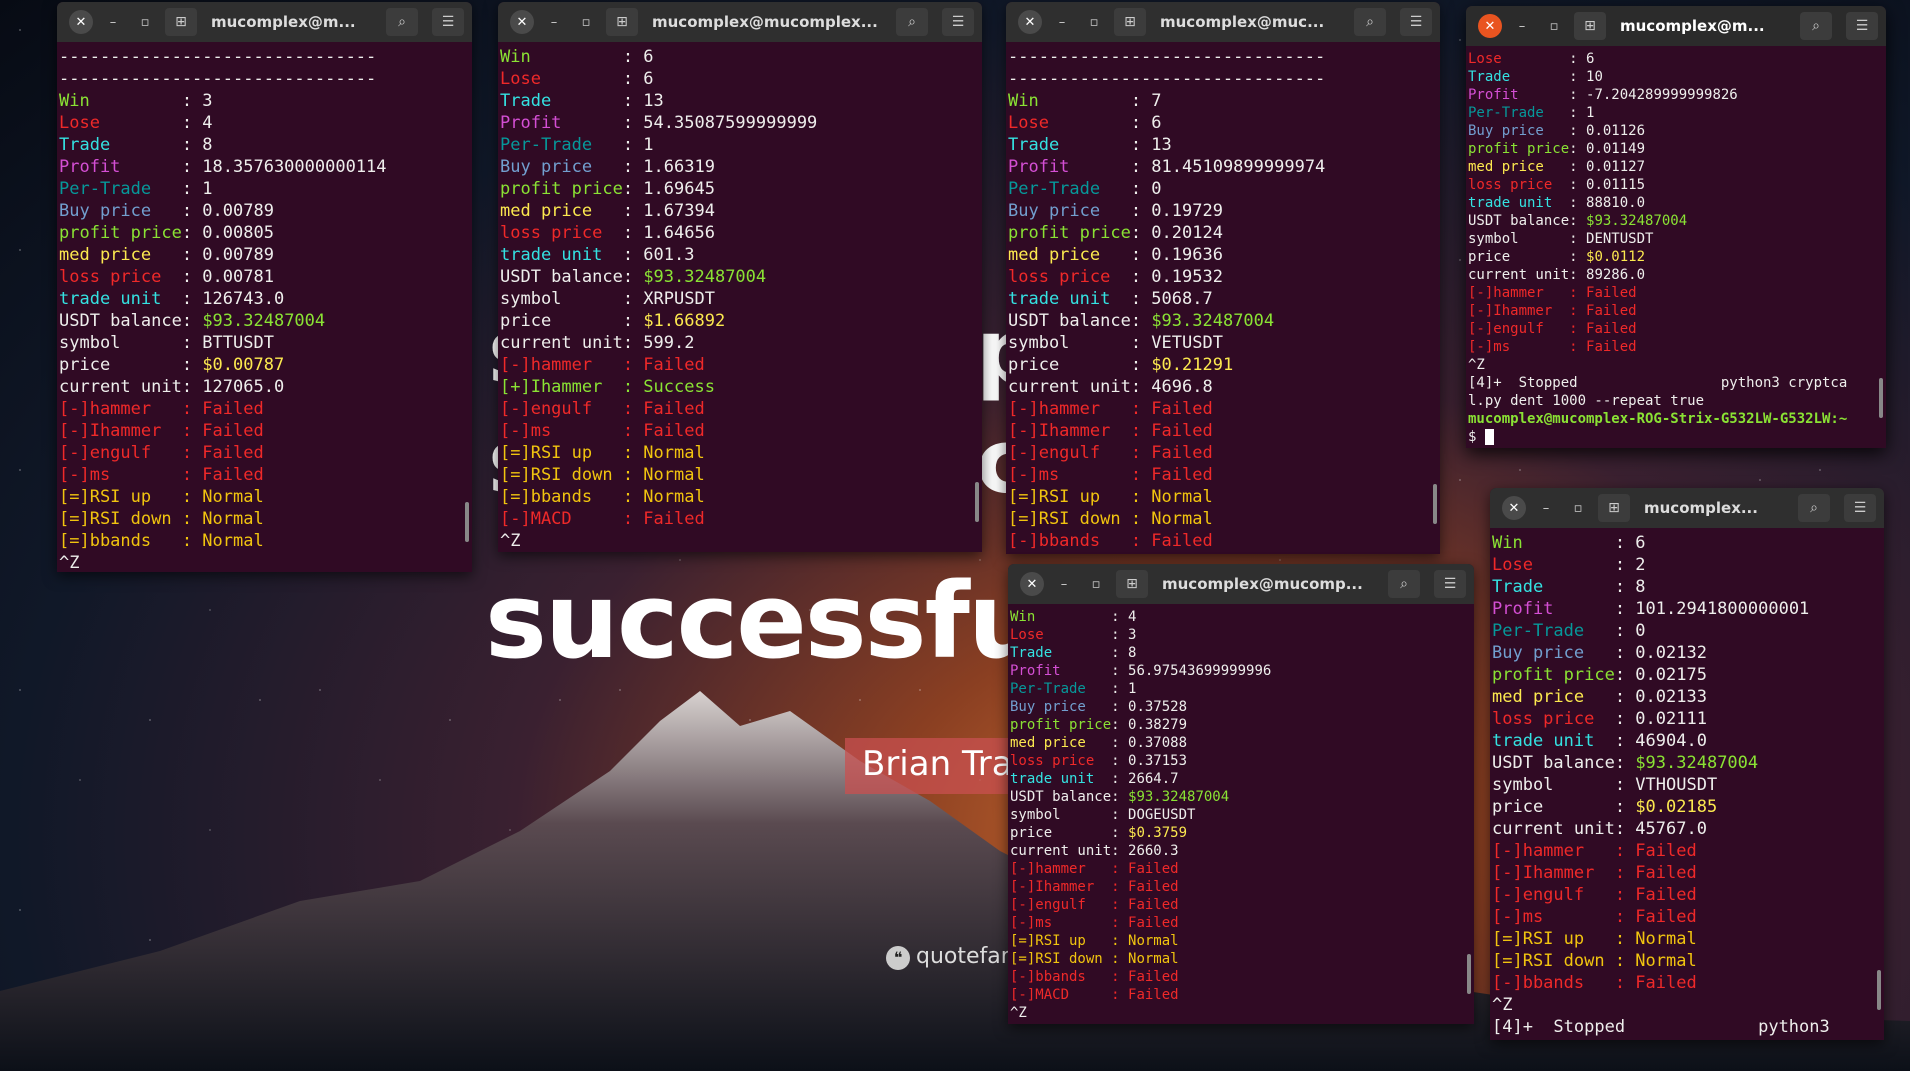  What do you see at coordinates (1191, 671) in the screenshot?
I see `terminal-text-segment: : 56.97543699999996` at bounding box center [1191, 671].